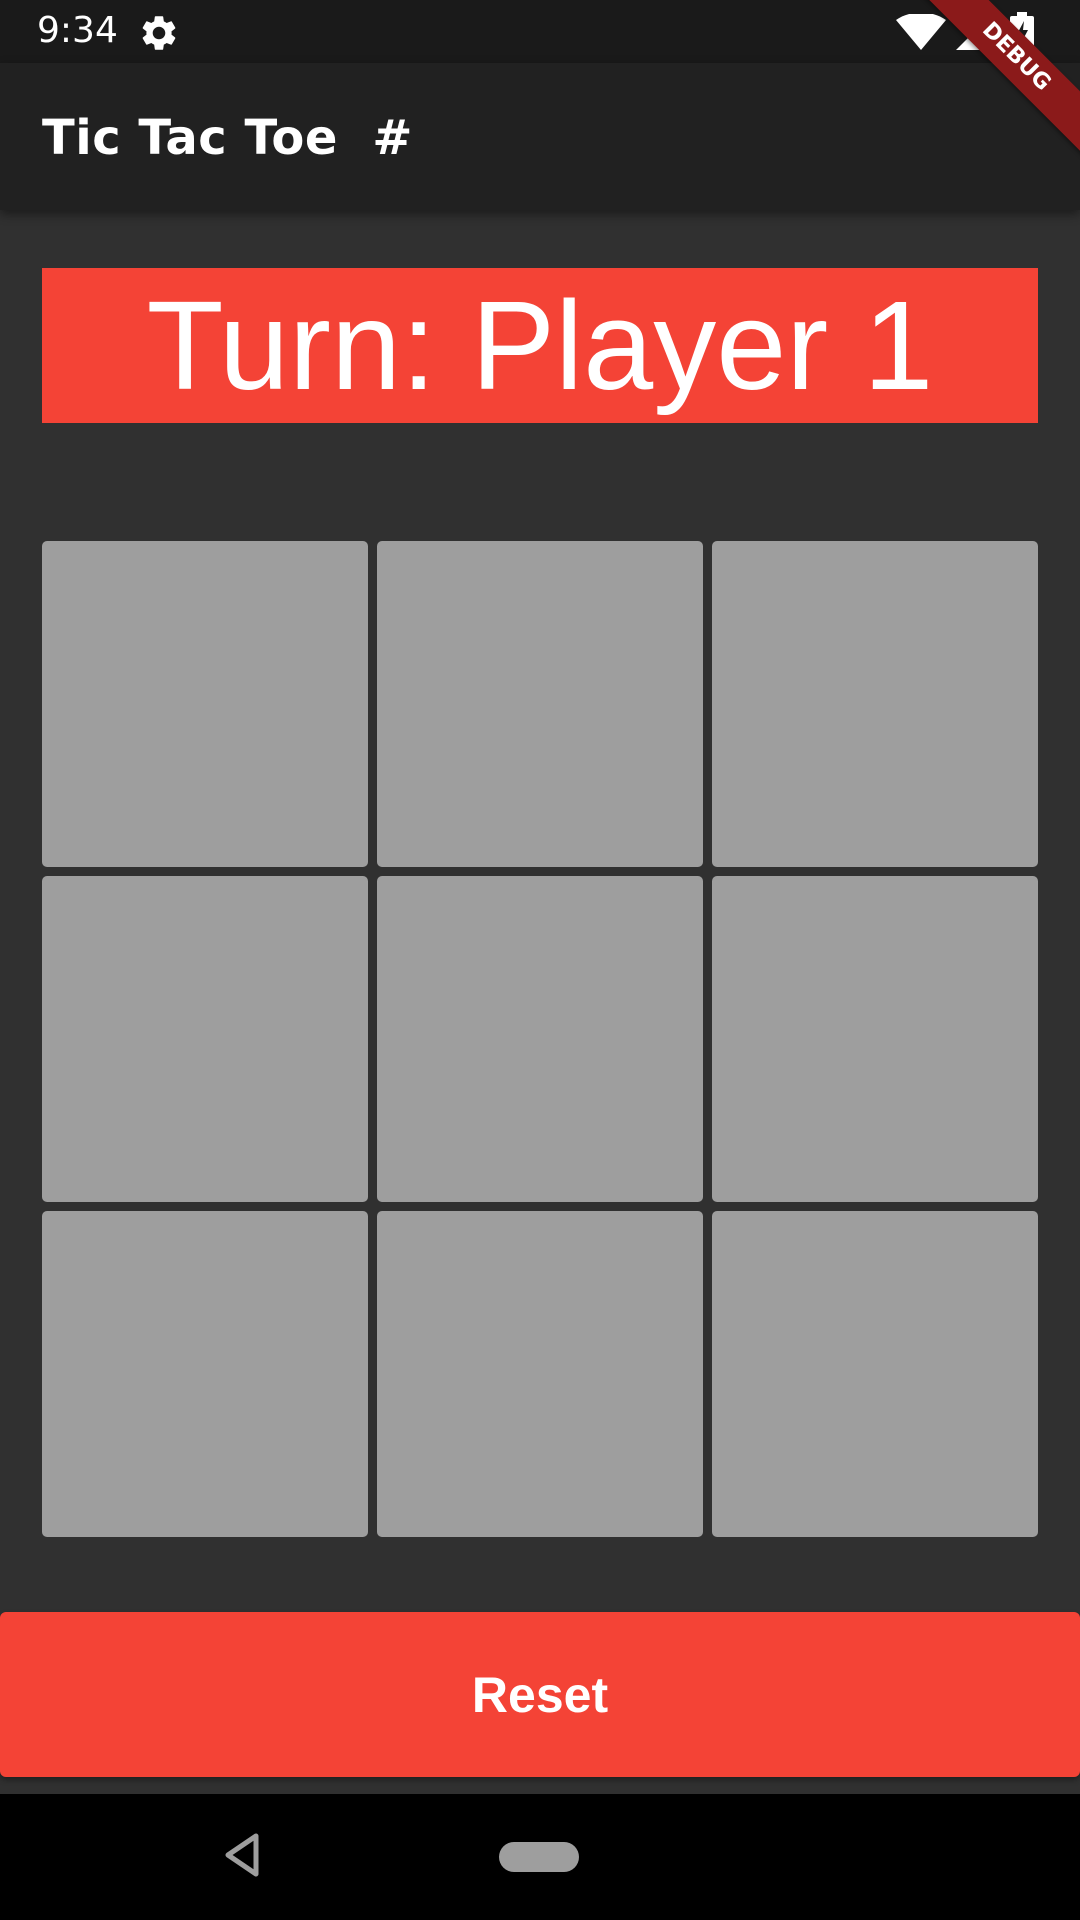 This screenshot has width=1080, height=1920. What do you see at coordinates (77, 30) in the screenshot?
I see `status-time: 9:34` at bounding box center [77, 30].